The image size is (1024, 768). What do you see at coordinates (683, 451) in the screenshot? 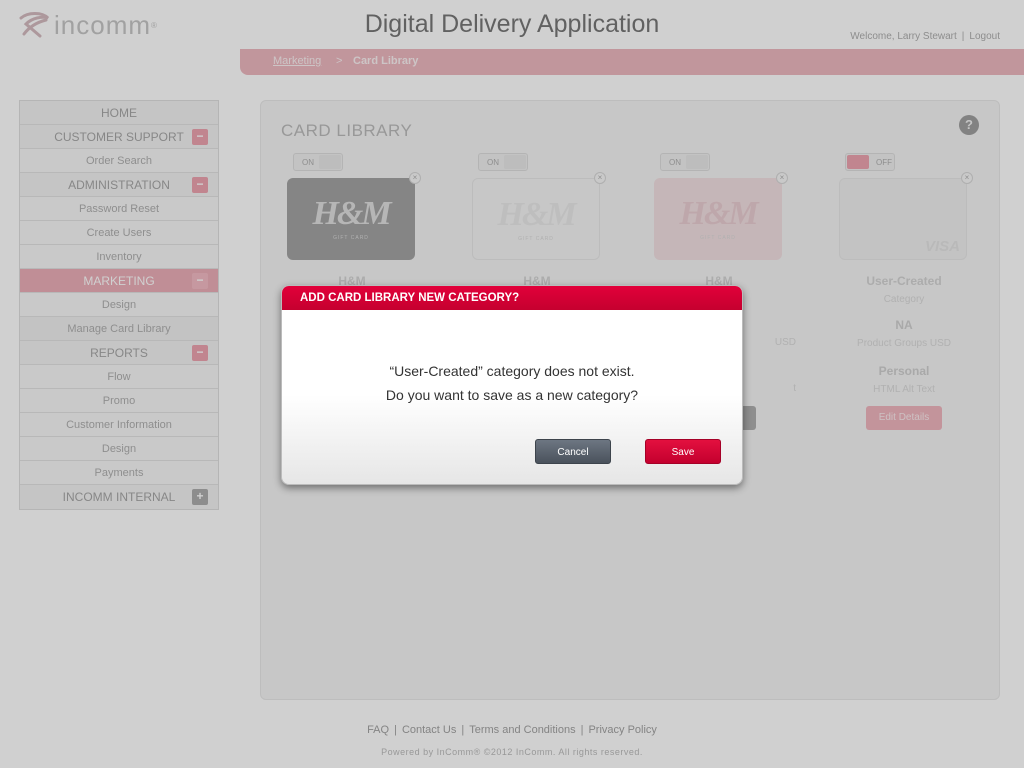
I see `save-button: Save` at bounding box center [683, 451].